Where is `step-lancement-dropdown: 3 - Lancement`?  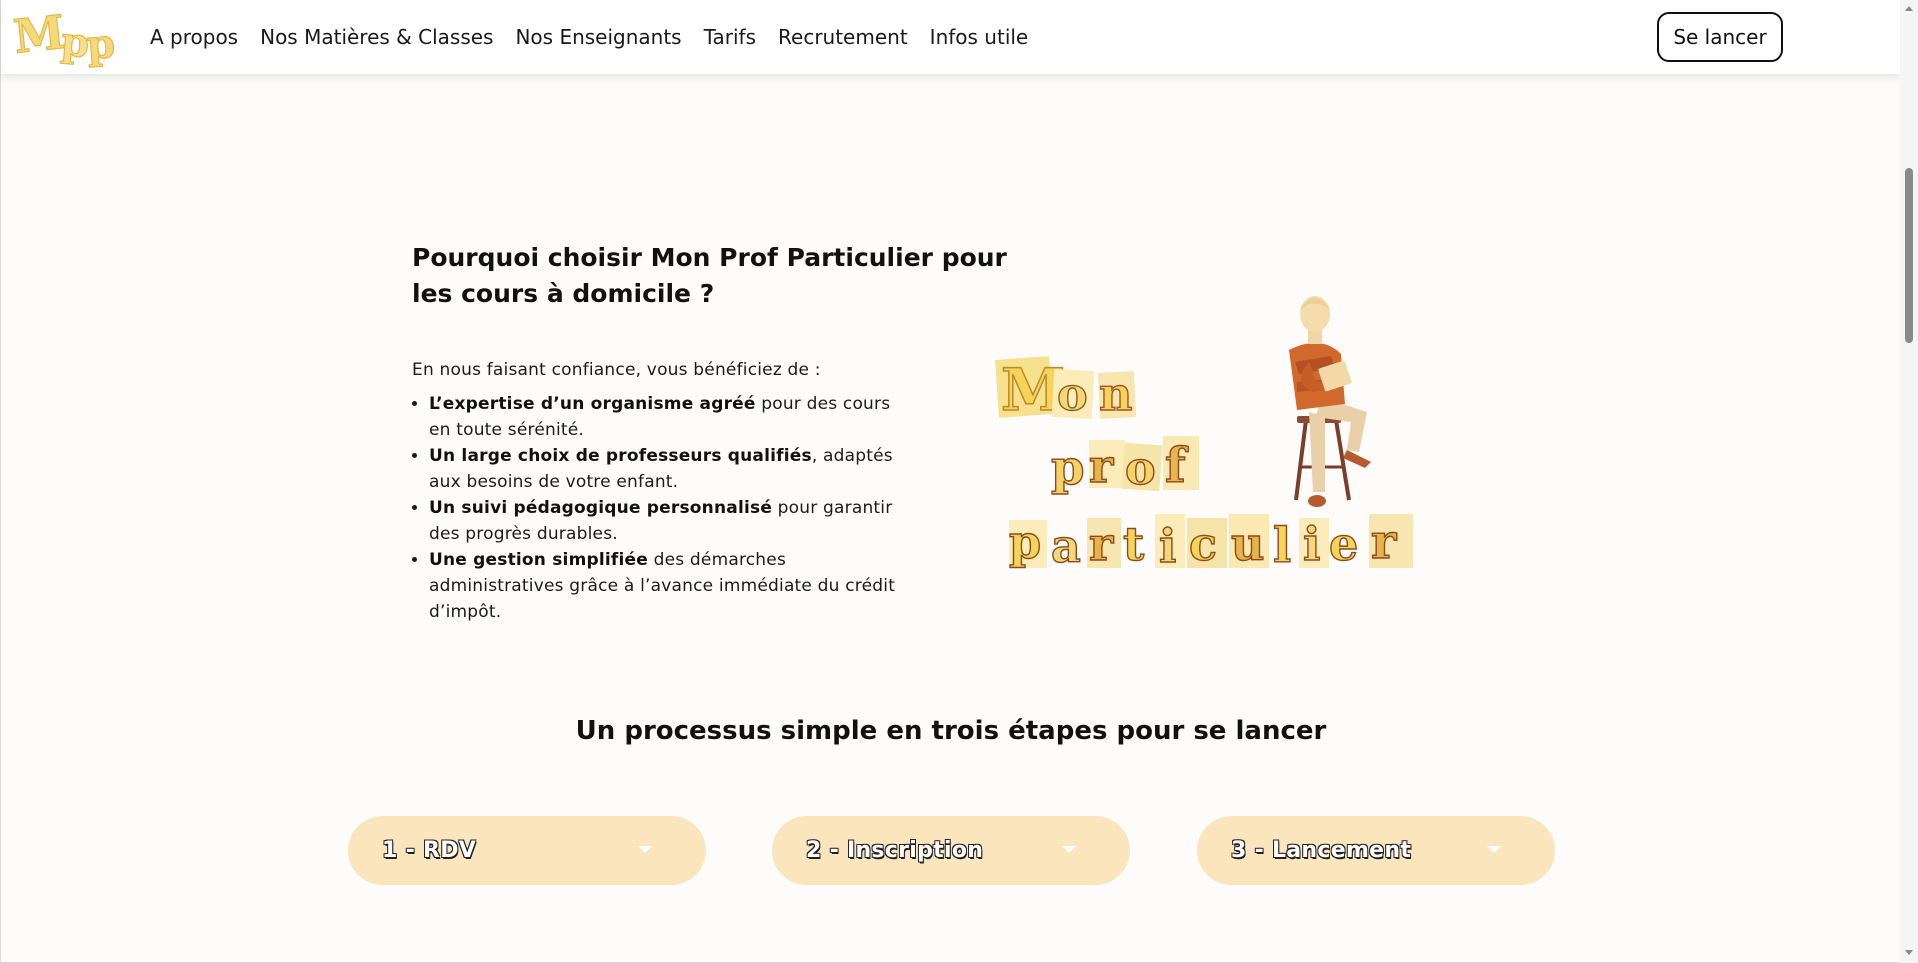 step-lancement-dropdown: 3 - Lancement is located at coordinates (1376, 850).